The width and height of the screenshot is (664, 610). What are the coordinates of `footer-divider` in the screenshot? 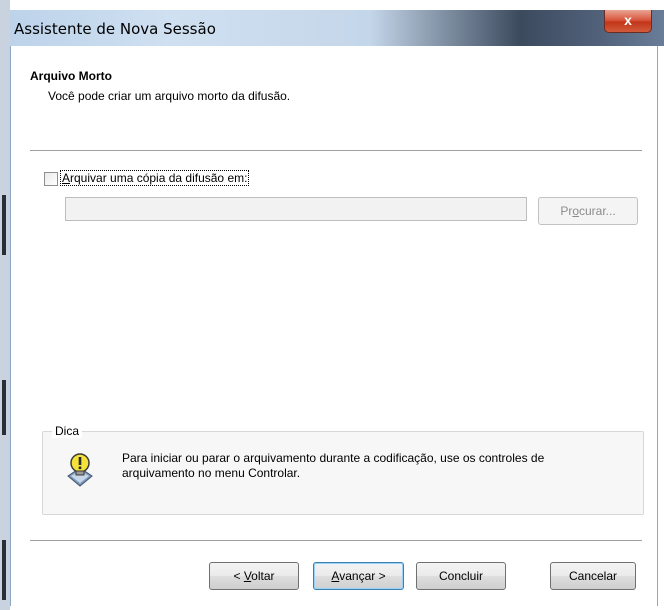 It's located at (336, 541).